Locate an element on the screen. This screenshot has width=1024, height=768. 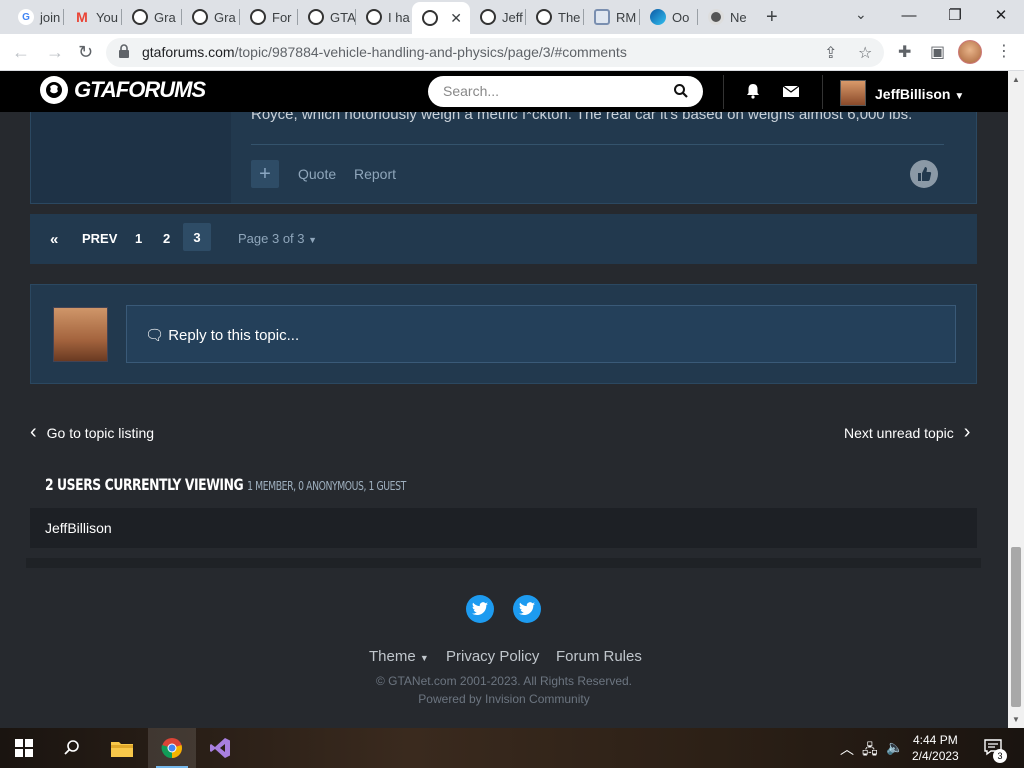
page-scrollbar: ▲ ▼ is located at coordinates (1016, 399).